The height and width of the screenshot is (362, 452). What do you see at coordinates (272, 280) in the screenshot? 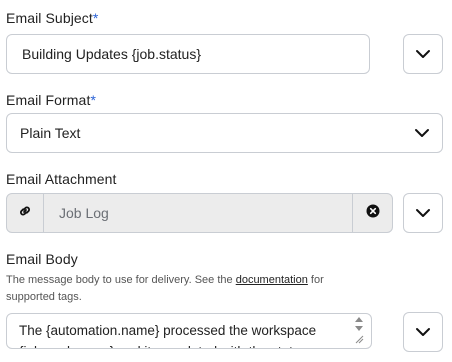
I see `documentation-link: documentation` at bounding box center [272, 280].